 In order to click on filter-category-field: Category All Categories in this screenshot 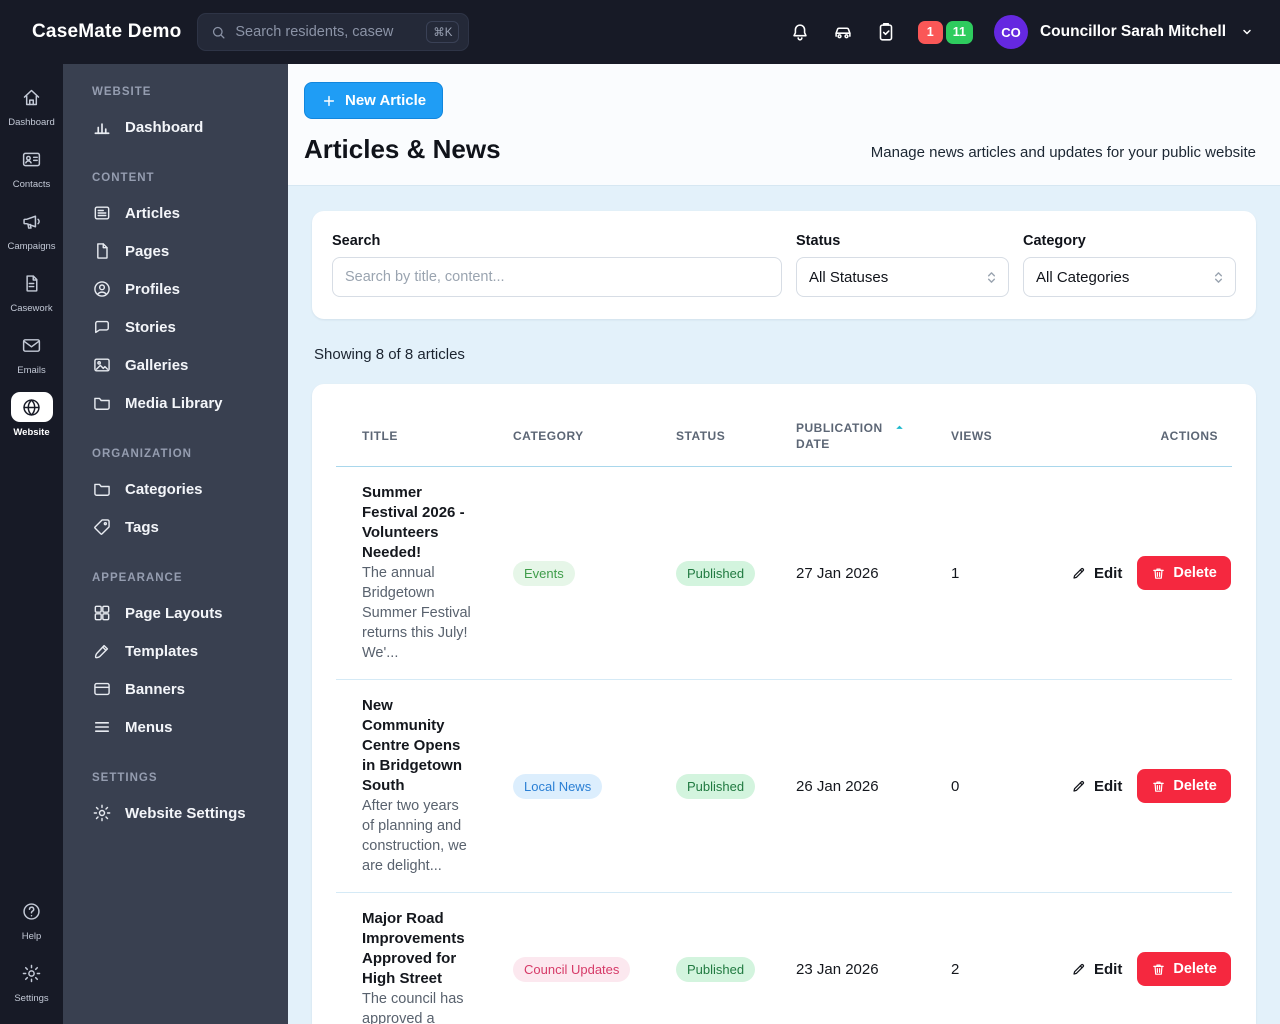, I will do `click(1129, 265)`.